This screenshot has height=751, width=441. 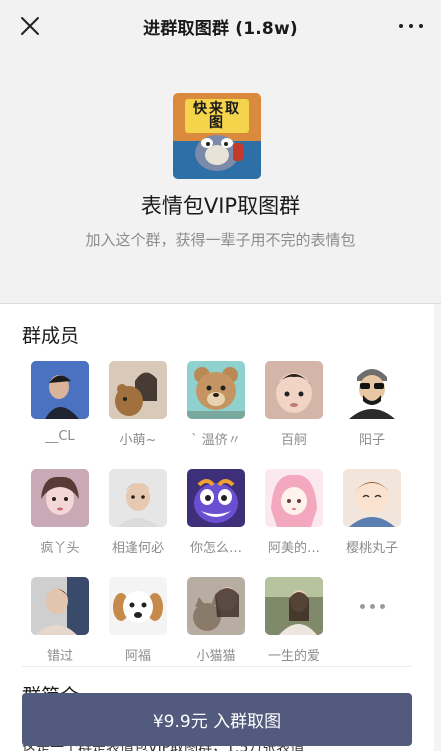 I want to click on member-item: 小猫猫, so click(x=216, y=620).